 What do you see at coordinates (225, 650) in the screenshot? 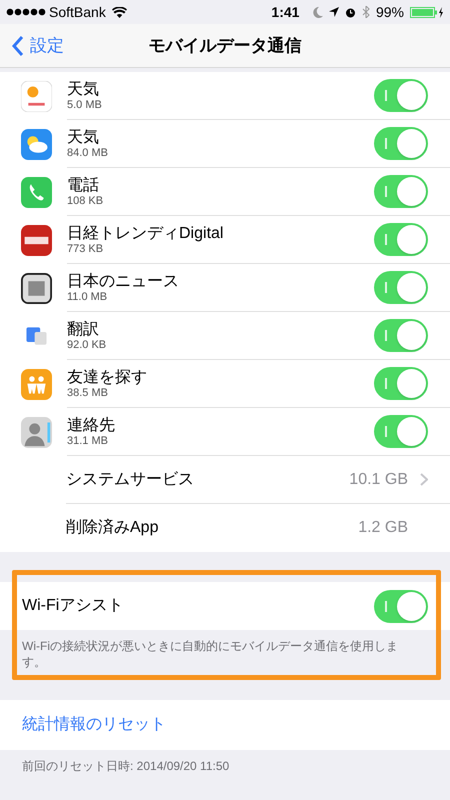
I see `section-footer: Wi-Fiの接続状況が悪いときに自動的にモバイルデータ通信を使用します。` at bounding box center [225, 650].